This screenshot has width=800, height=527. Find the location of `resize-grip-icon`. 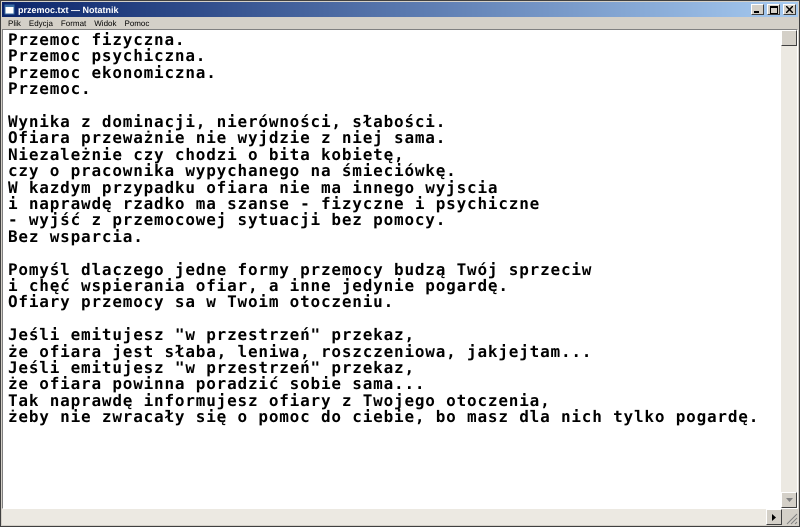

resize-grip-icon is located at coordinates (790, 517).